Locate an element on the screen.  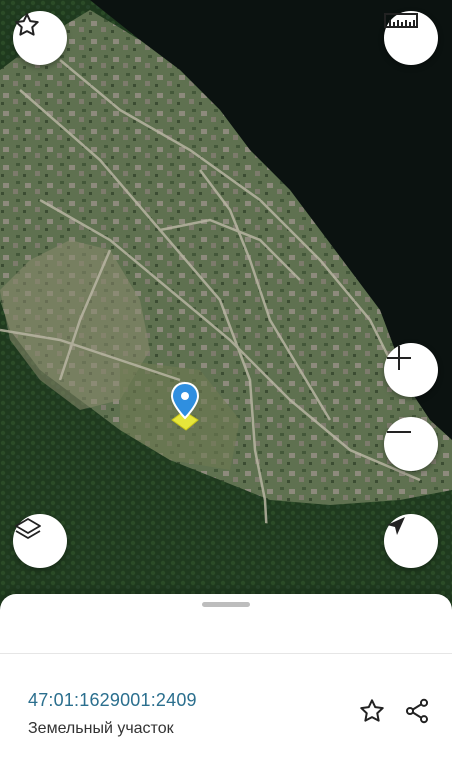
object-type-label: Земельный участок is located at coordinates (101, 728).